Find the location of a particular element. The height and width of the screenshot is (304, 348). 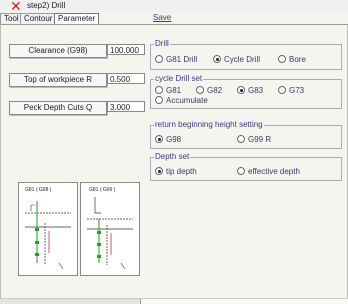

scrollbar-thumb is located at coordinates (244, 301).